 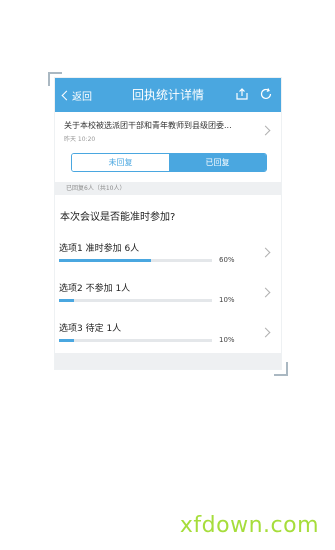 What do you see at coordinates (118, 217) in the screenshot?
I see `question-text: 本次会议是否能准时参加?` at bounding box center [118, 217].